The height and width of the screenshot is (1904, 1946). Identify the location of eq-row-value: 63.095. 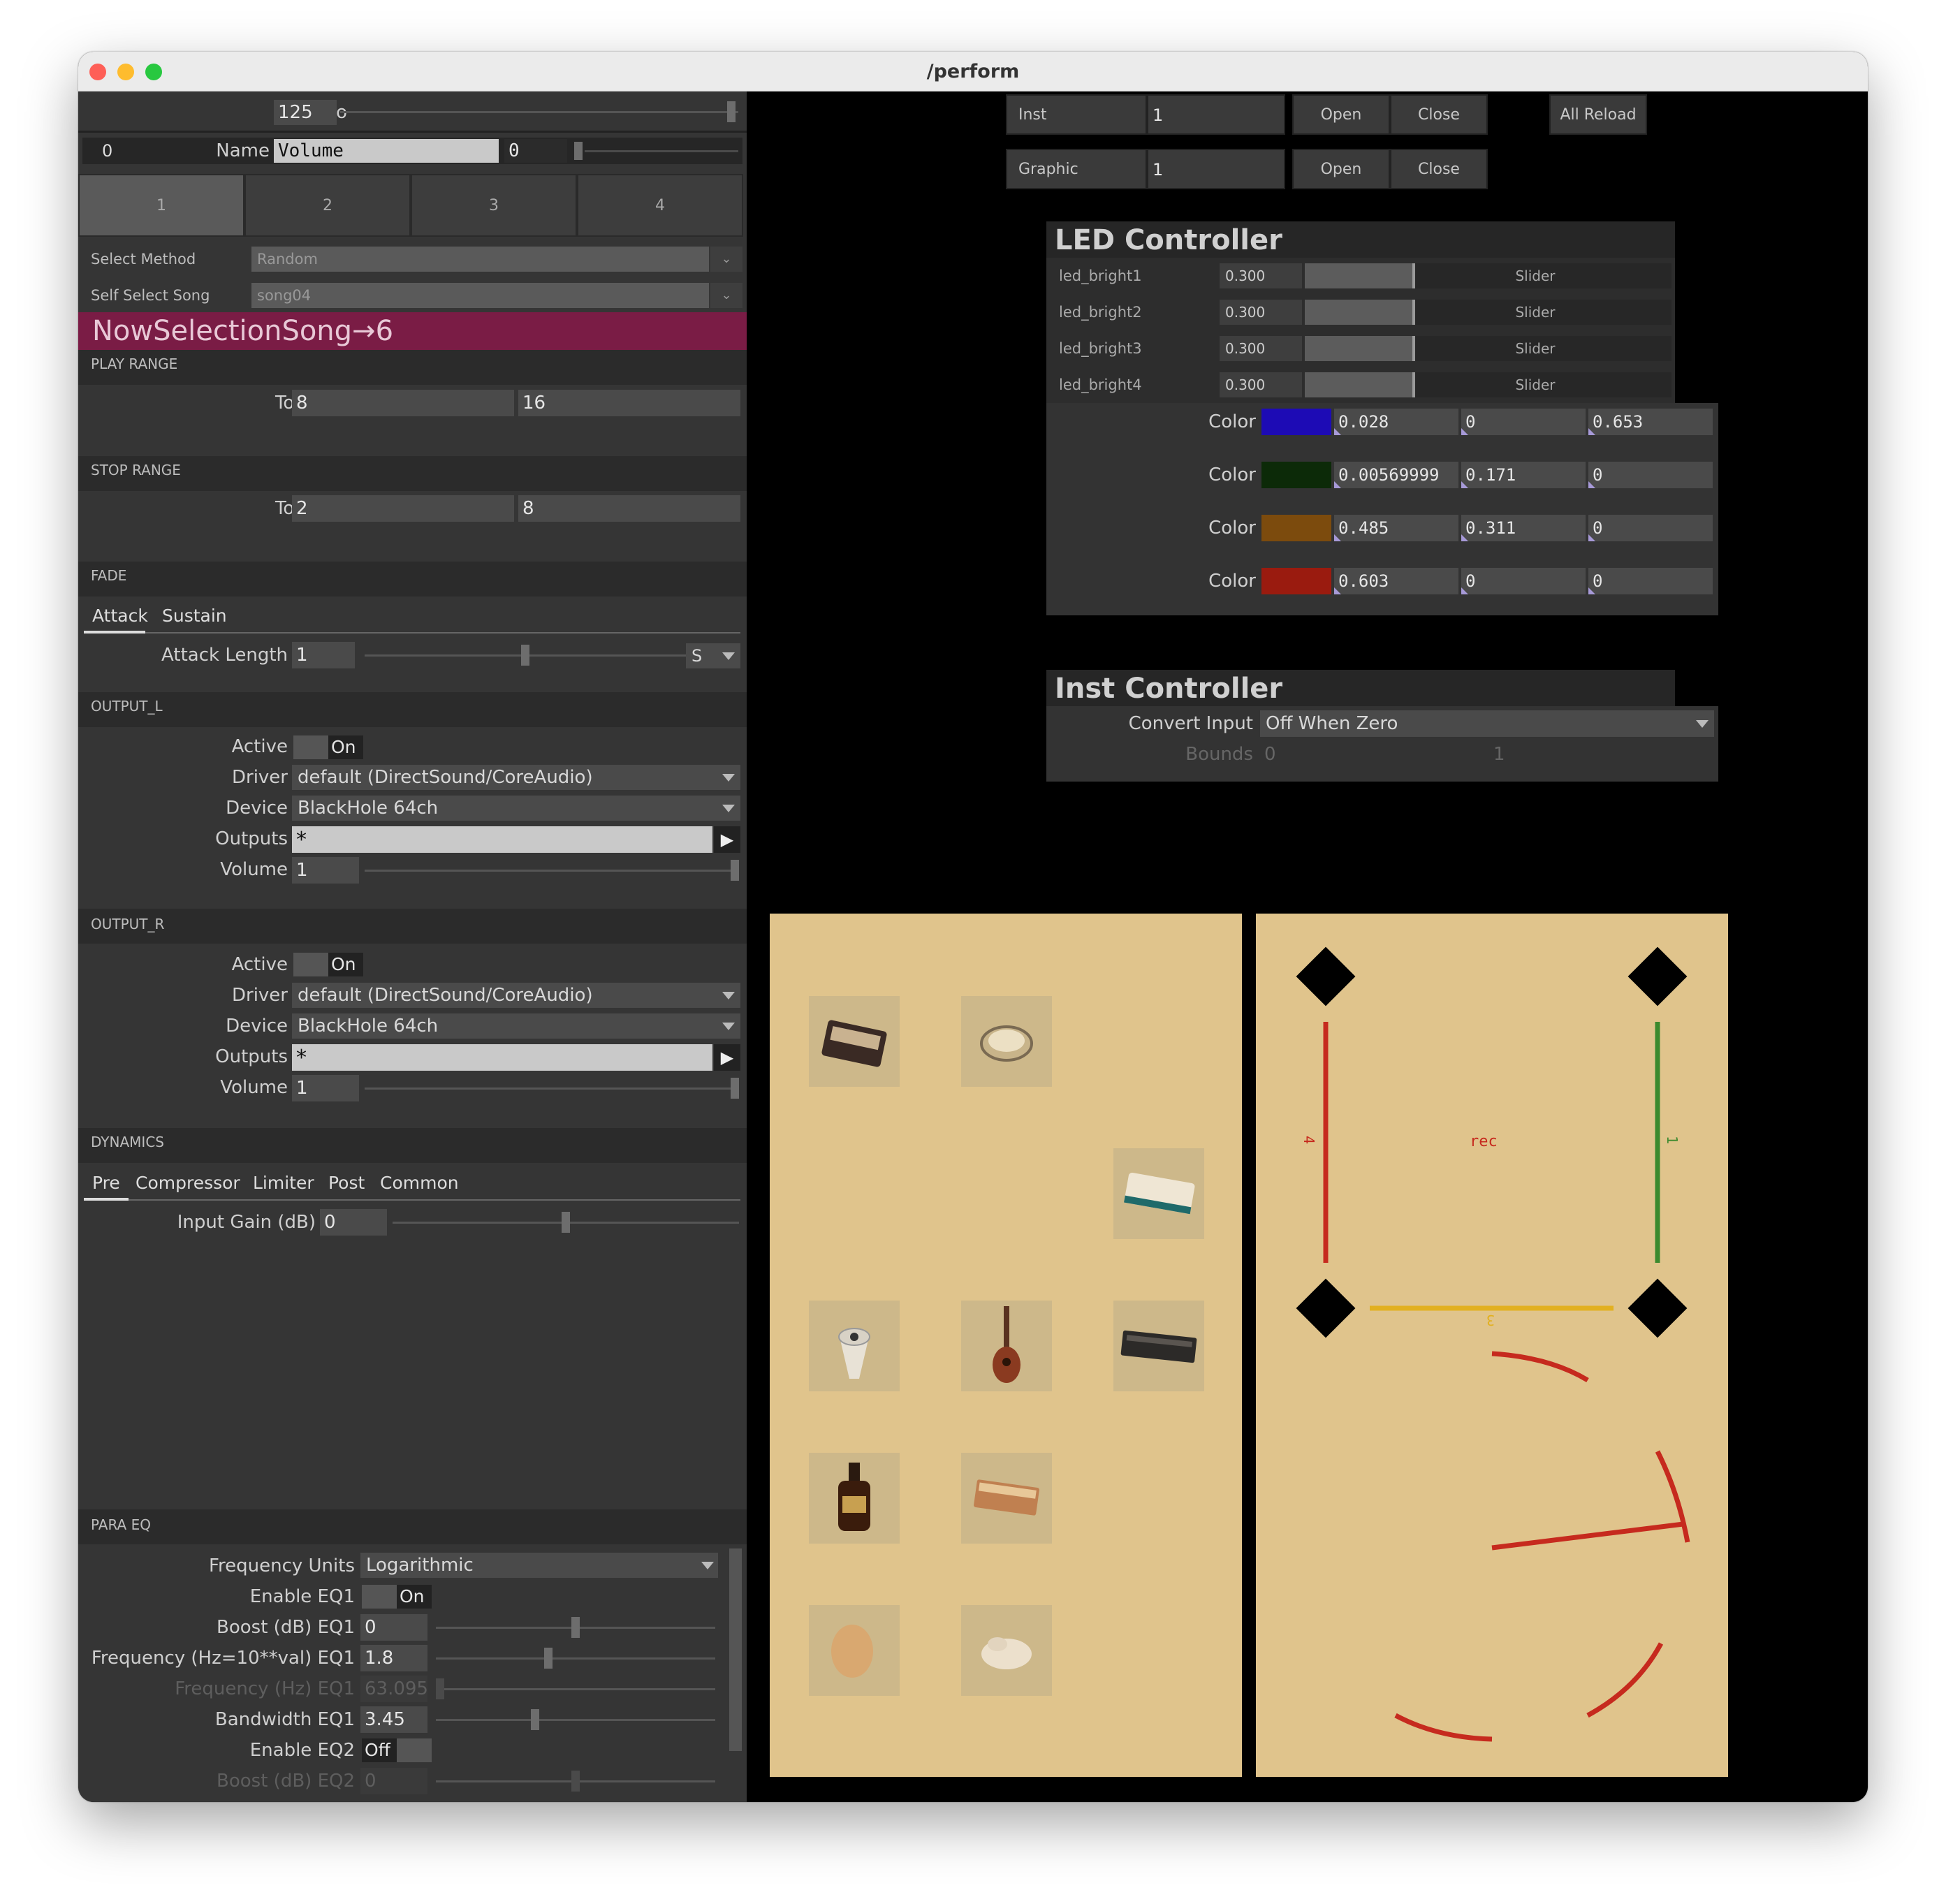
(393, 1689).